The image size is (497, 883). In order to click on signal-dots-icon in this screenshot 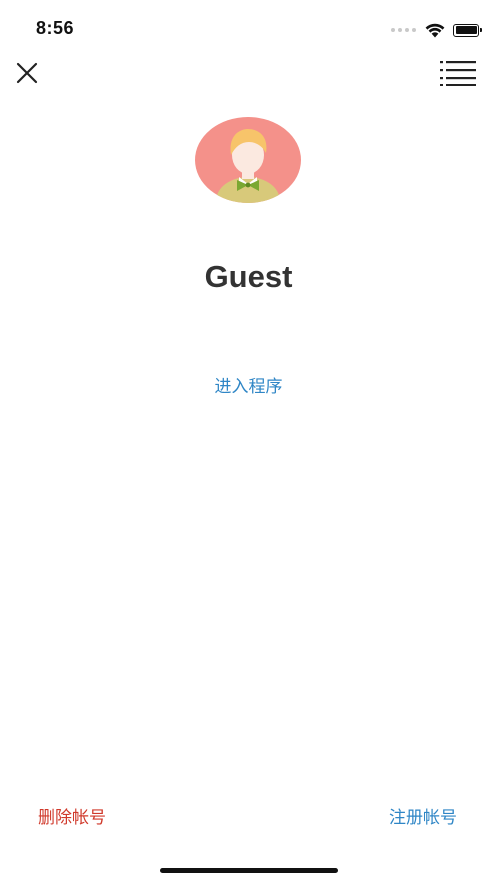, I will do `click(403, 30)`.